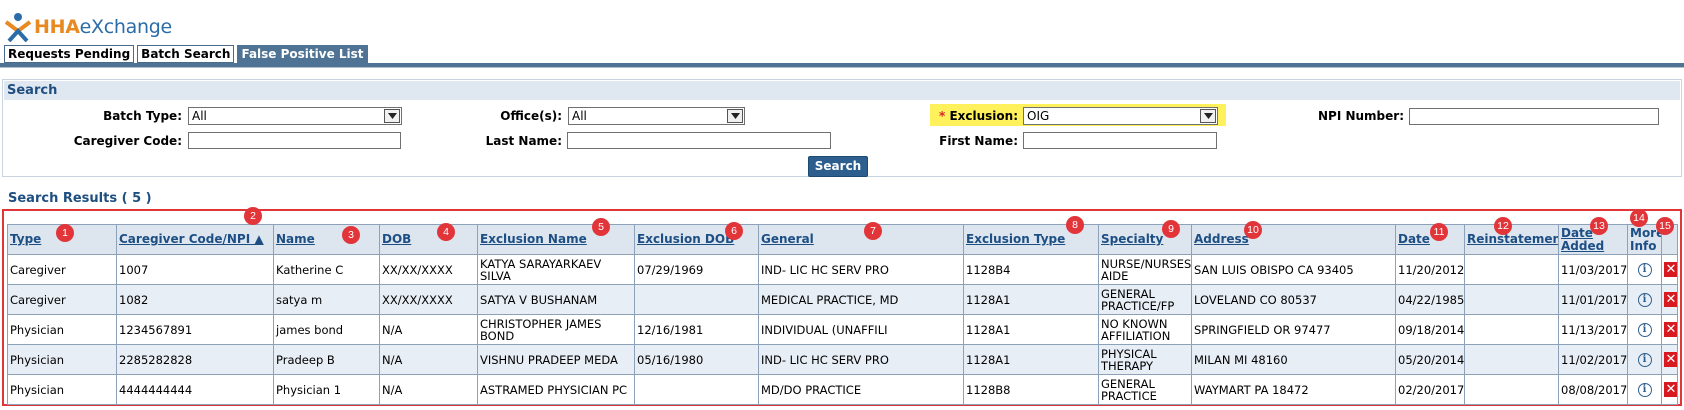 The image size is (1684, 410). What do you see at coordinates (556, 329) in the screenshot?
I see `cell-exclusion-name: CHRISTOPHER JAMES BOND` at bounding box center [556, 329].